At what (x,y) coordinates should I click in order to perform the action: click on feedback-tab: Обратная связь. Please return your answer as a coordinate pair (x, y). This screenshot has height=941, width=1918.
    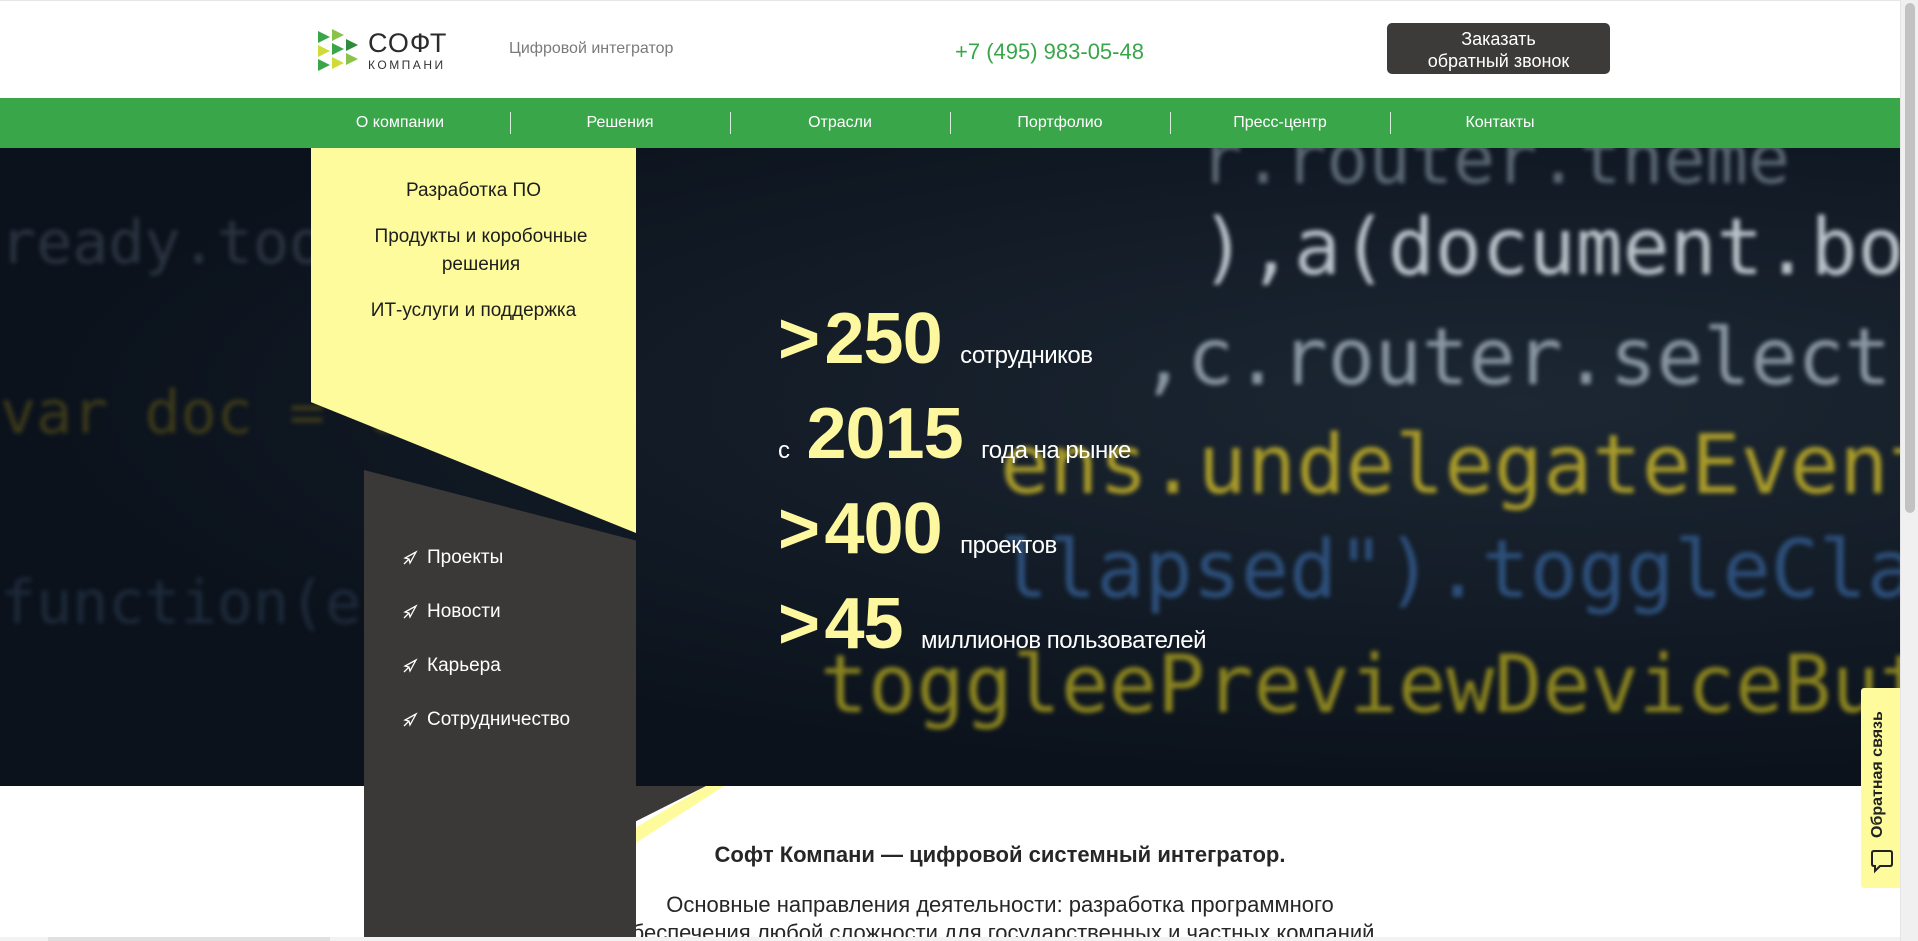
    Looking at the image, I should click on (1881, 788).